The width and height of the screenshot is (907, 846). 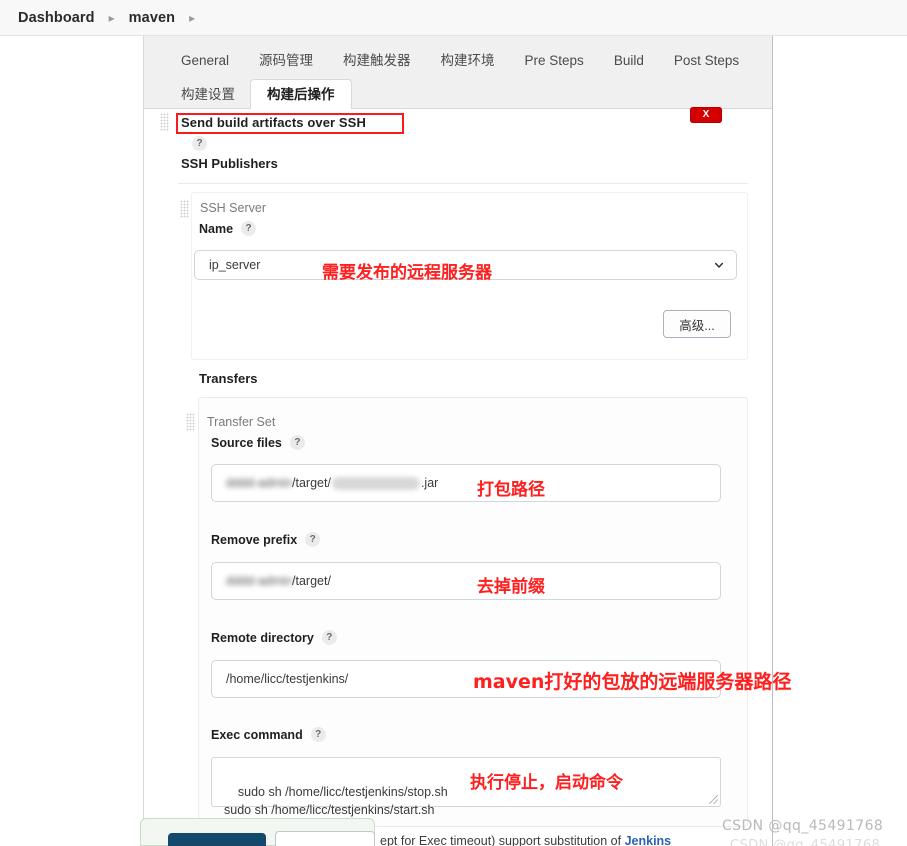 I want to click on textarea-resize-handle-icon, so click(x=713, y=799).